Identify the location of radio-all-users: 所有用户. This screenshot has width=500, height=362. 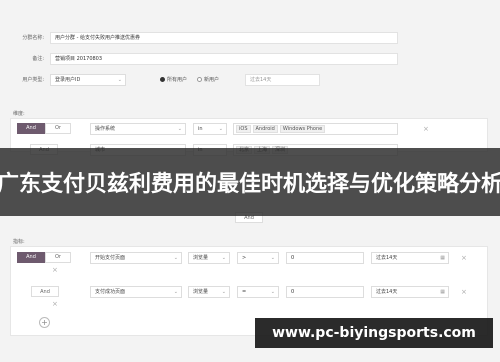
(173, 80).